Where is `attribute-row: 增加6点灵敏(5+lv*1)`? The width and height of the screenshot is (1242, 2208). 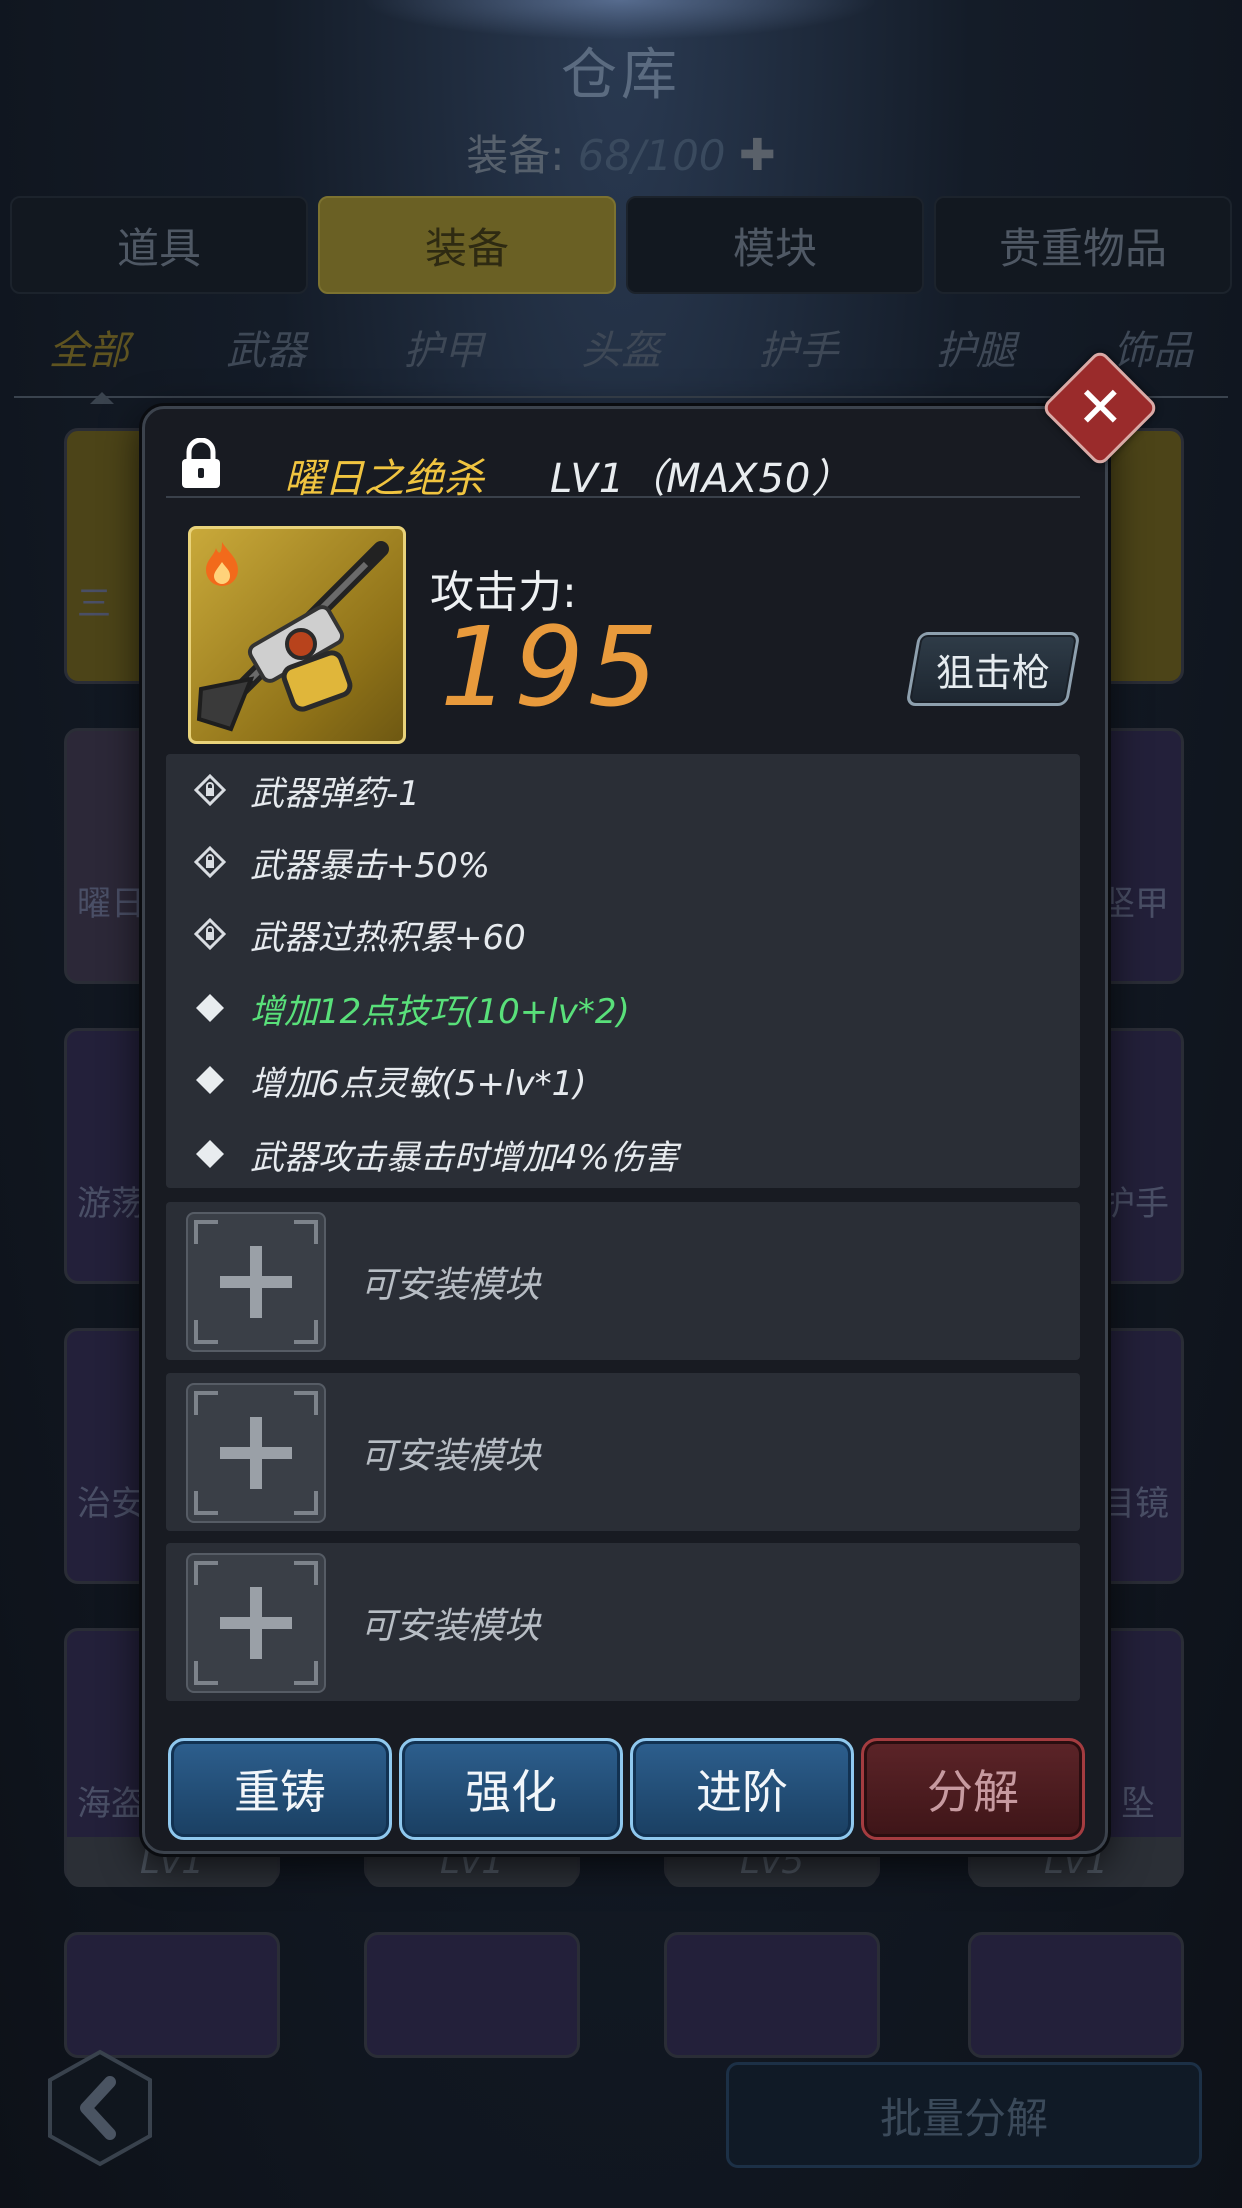
attribute-row: 增加6点灵敏(5+lv*1) is located at coordinates (390, 1080).